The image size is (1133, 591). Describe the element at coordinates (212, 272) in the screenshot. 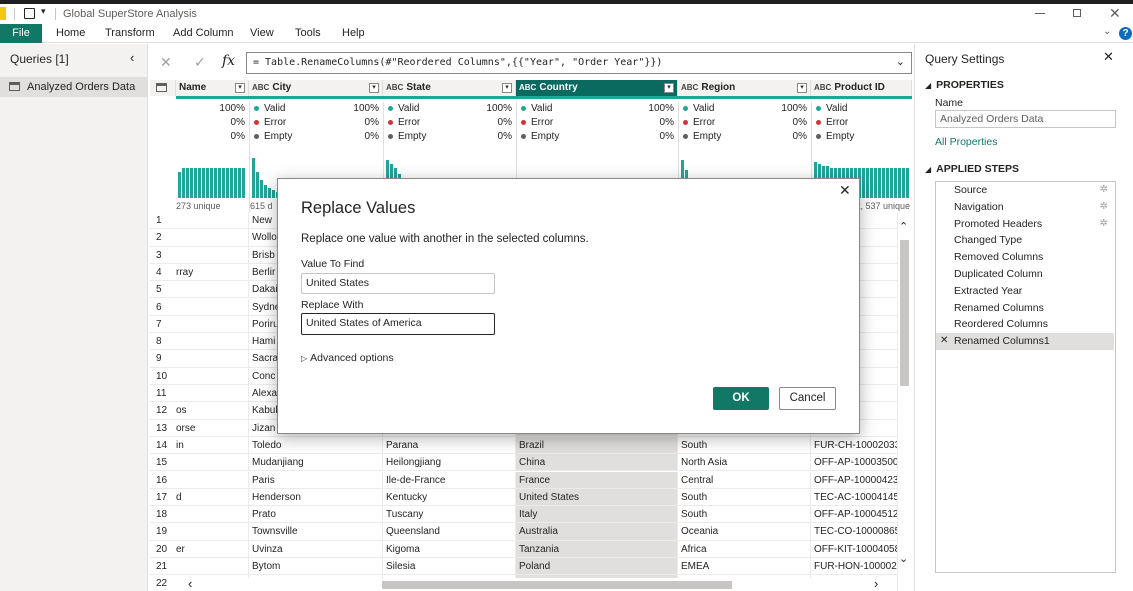

I see `table-cell: rray` at that location.